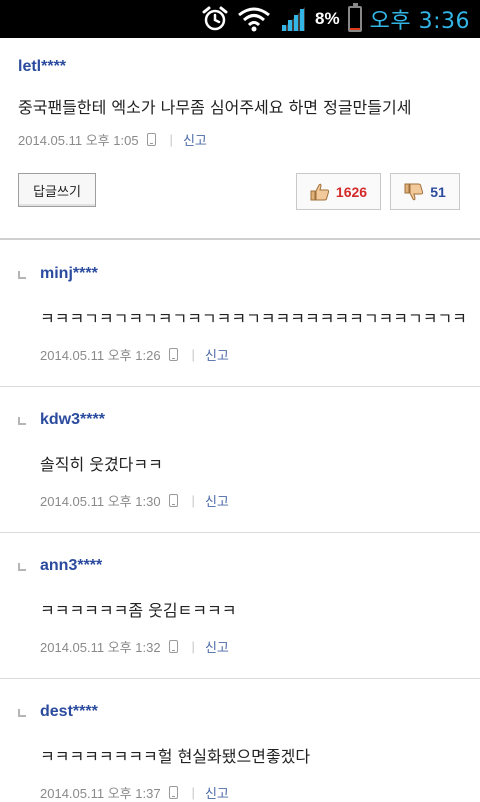 Image resolution: width=480 pixels, height=802 pixels. I want to click on reply-meta: 2014.05.11 오후 1:26 | 신고, so click(134, 354).